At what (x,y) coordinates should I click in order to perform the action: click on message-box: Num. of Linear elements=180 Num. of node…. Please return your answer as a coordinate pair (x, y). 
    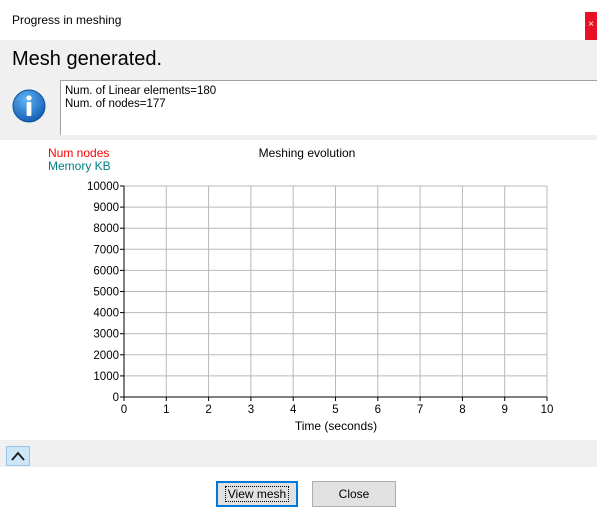
    Looking at the image, I should click on (328, 107).